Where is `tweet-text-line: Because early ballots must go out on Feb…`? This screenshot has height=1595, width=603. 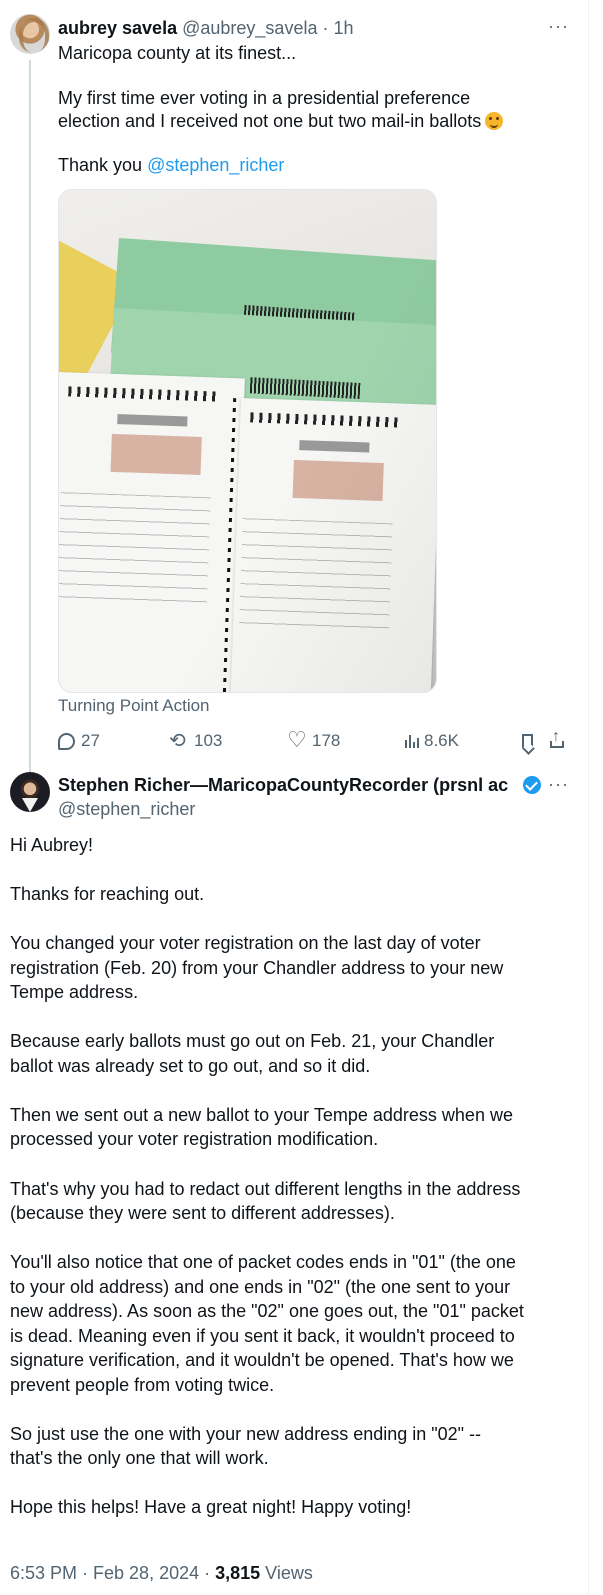
tweet-text-line: Because early ballots must go out on Feb… is located at coordinates (252, 1041).